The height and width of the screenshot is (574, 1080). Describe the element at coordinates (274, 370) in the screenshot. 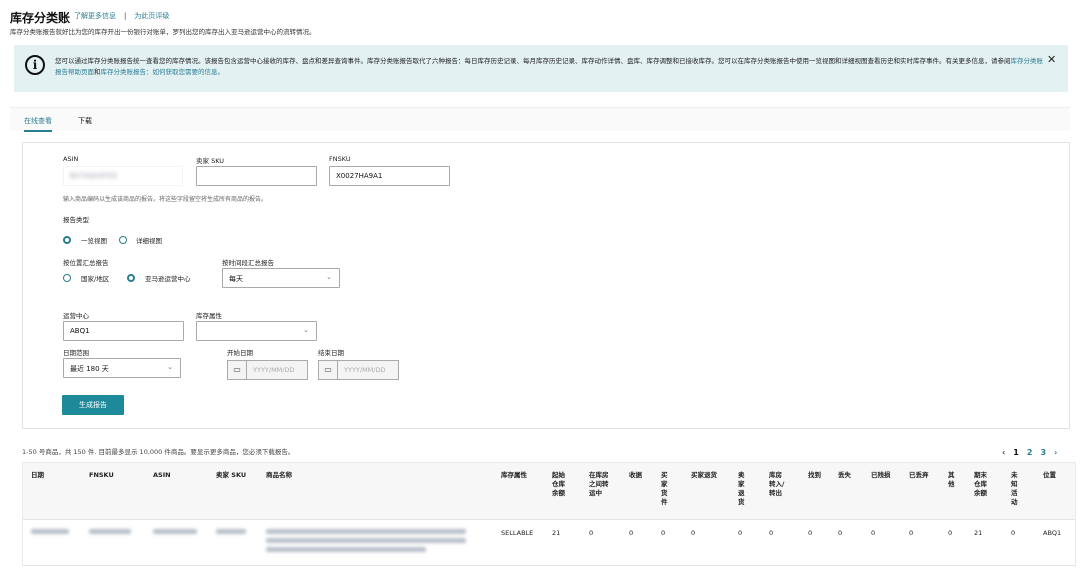

I see `start-date-placeholder: YYYY/MM/DD` at that location.